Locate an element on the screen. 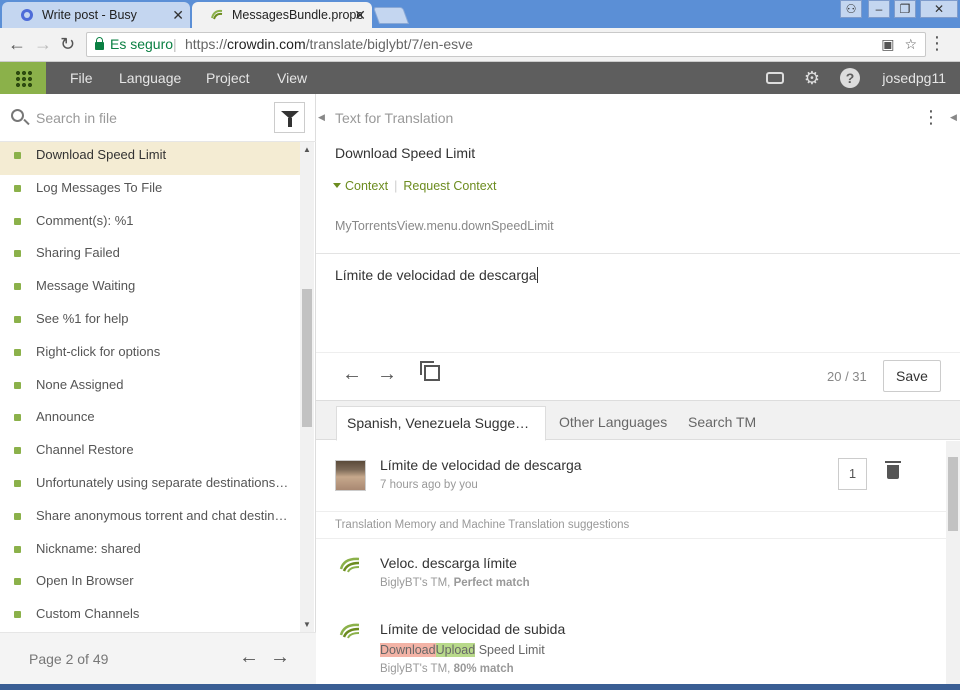  apps-grid-button is located at coordinates (23, 78).